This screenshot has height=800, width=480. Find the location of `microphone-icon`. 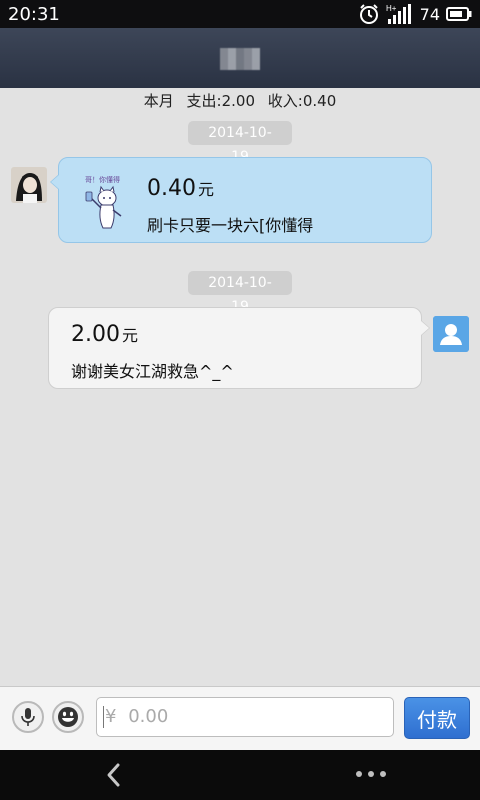

microphone-icon is located at coordinates (28, 717).